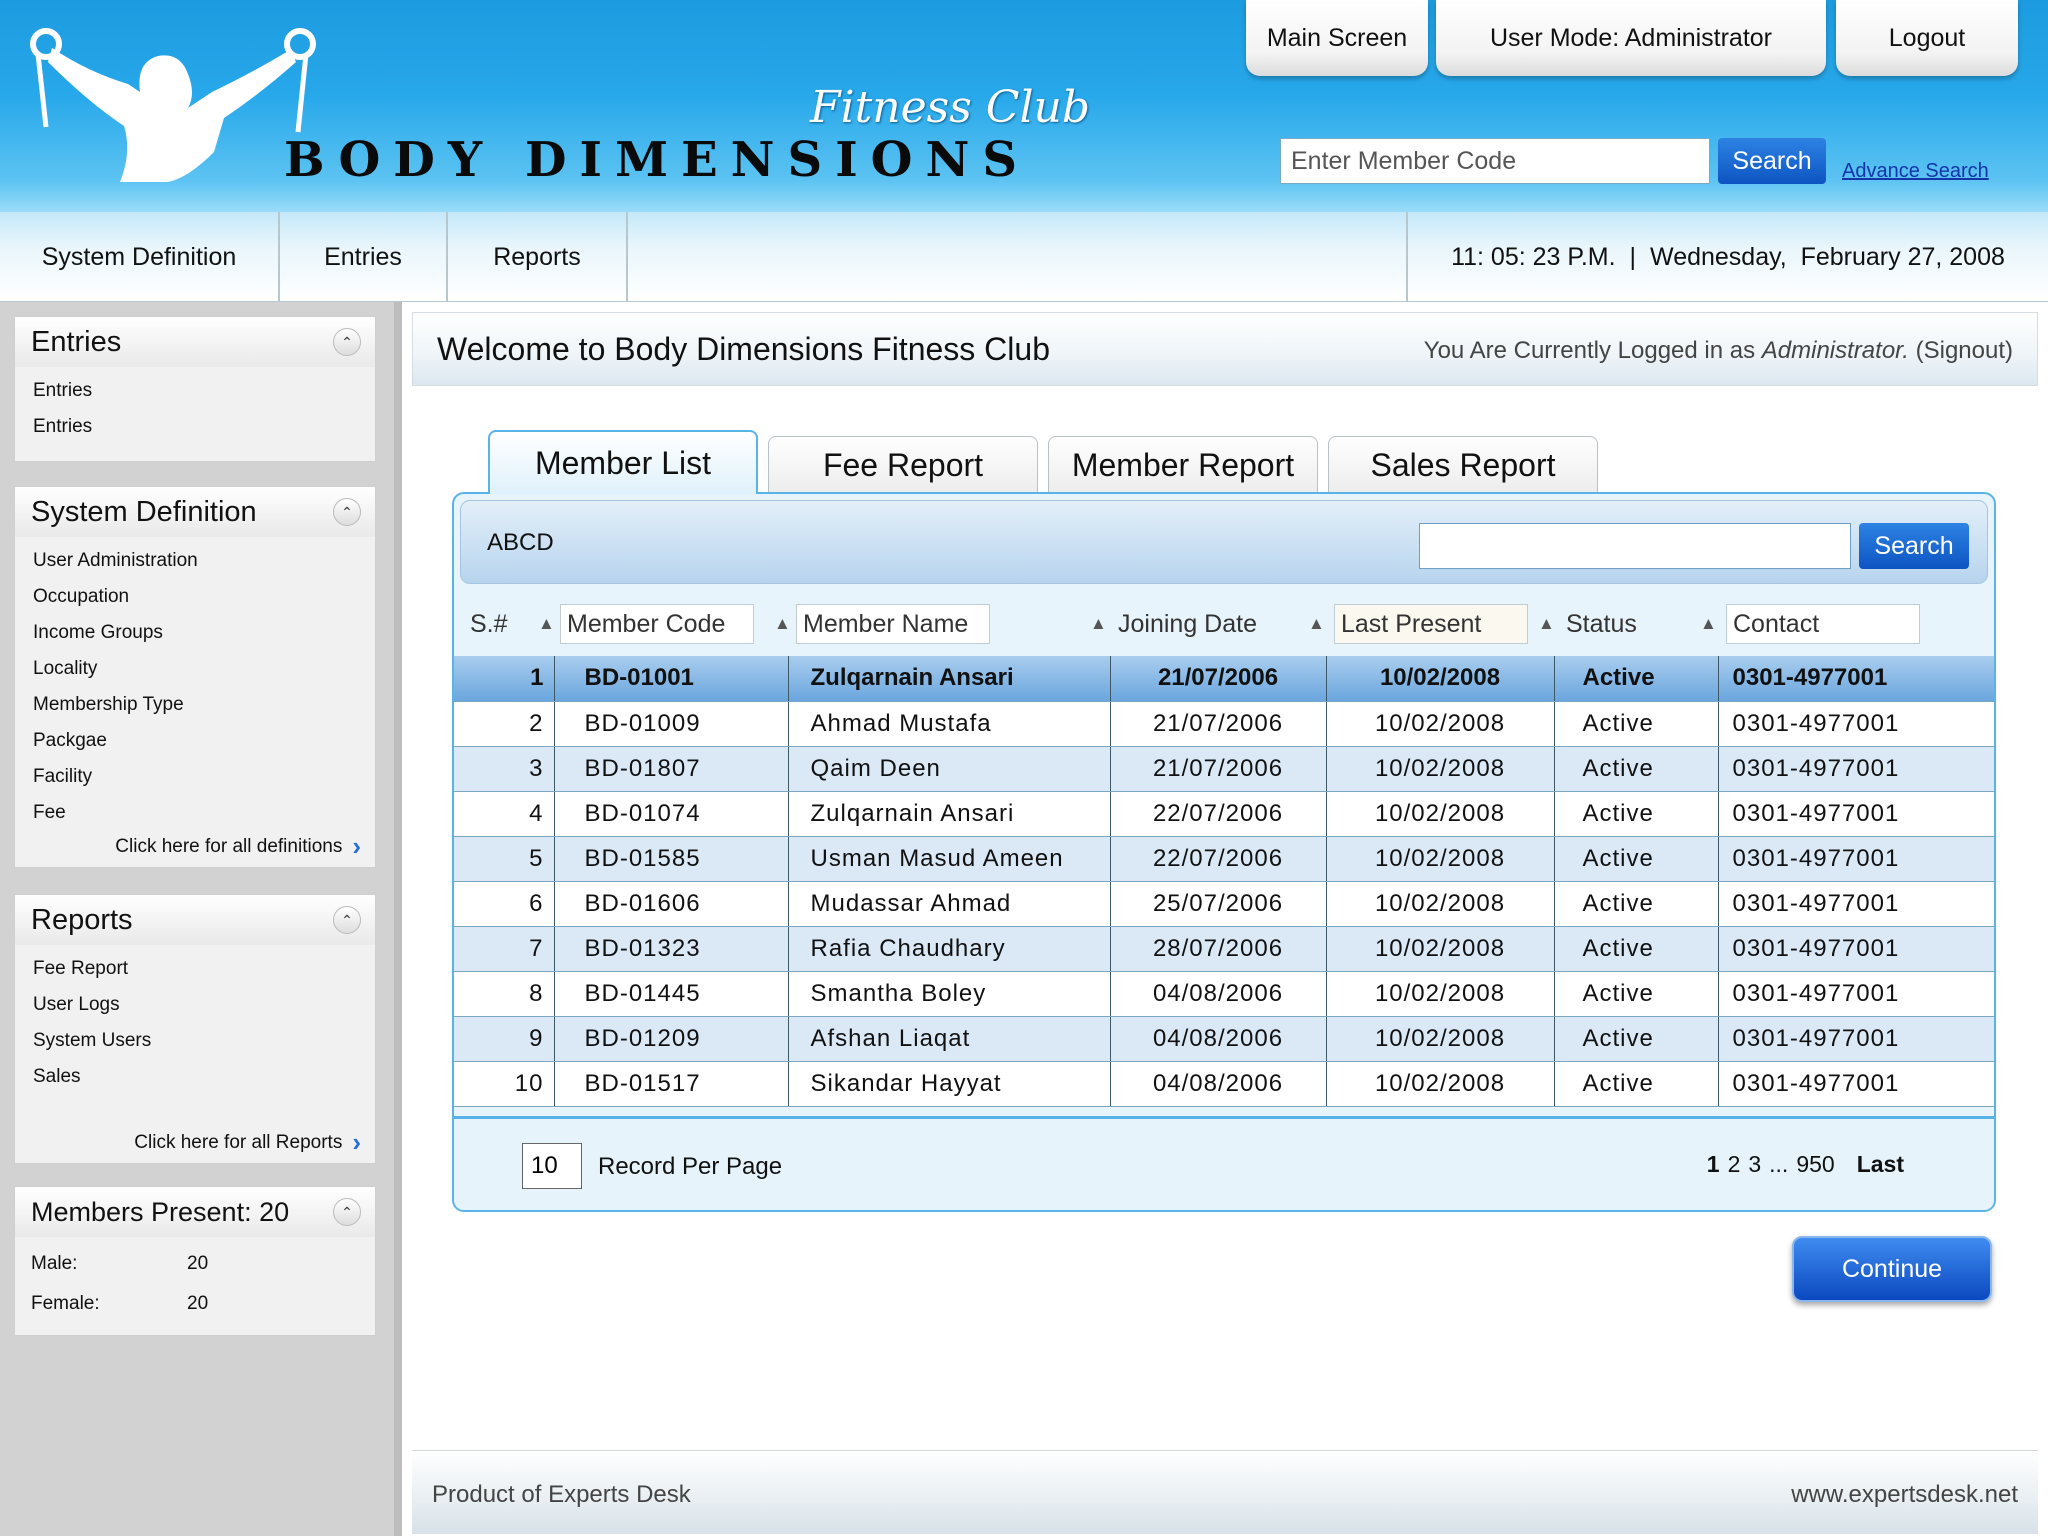 Image resolution: width=2048 pixels, height=1536 pixels. What do you see at coordinates (1601, 624) in the screenshot?
I see `column-header-status: Status` at bounding box center [1601, 624].